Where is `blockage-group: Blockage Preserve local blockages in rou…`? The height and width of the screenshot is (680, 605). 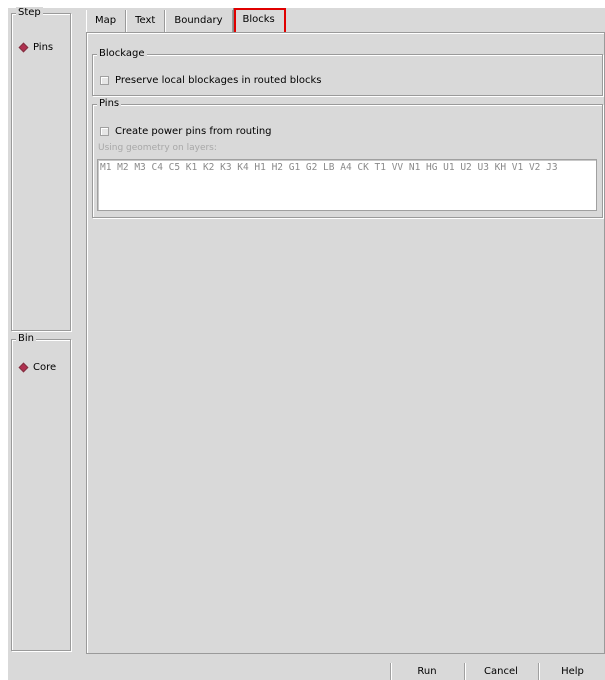
blockage-group: Blockage Preserve local blockages in rou… is located at coordinates (347, 72).